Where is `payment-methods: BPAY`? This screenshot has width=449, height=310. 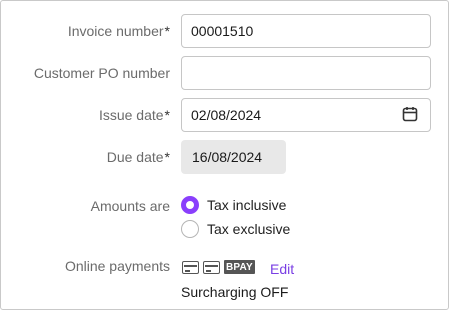
payment-methods: BPAY is located at coordinates (218, 267).